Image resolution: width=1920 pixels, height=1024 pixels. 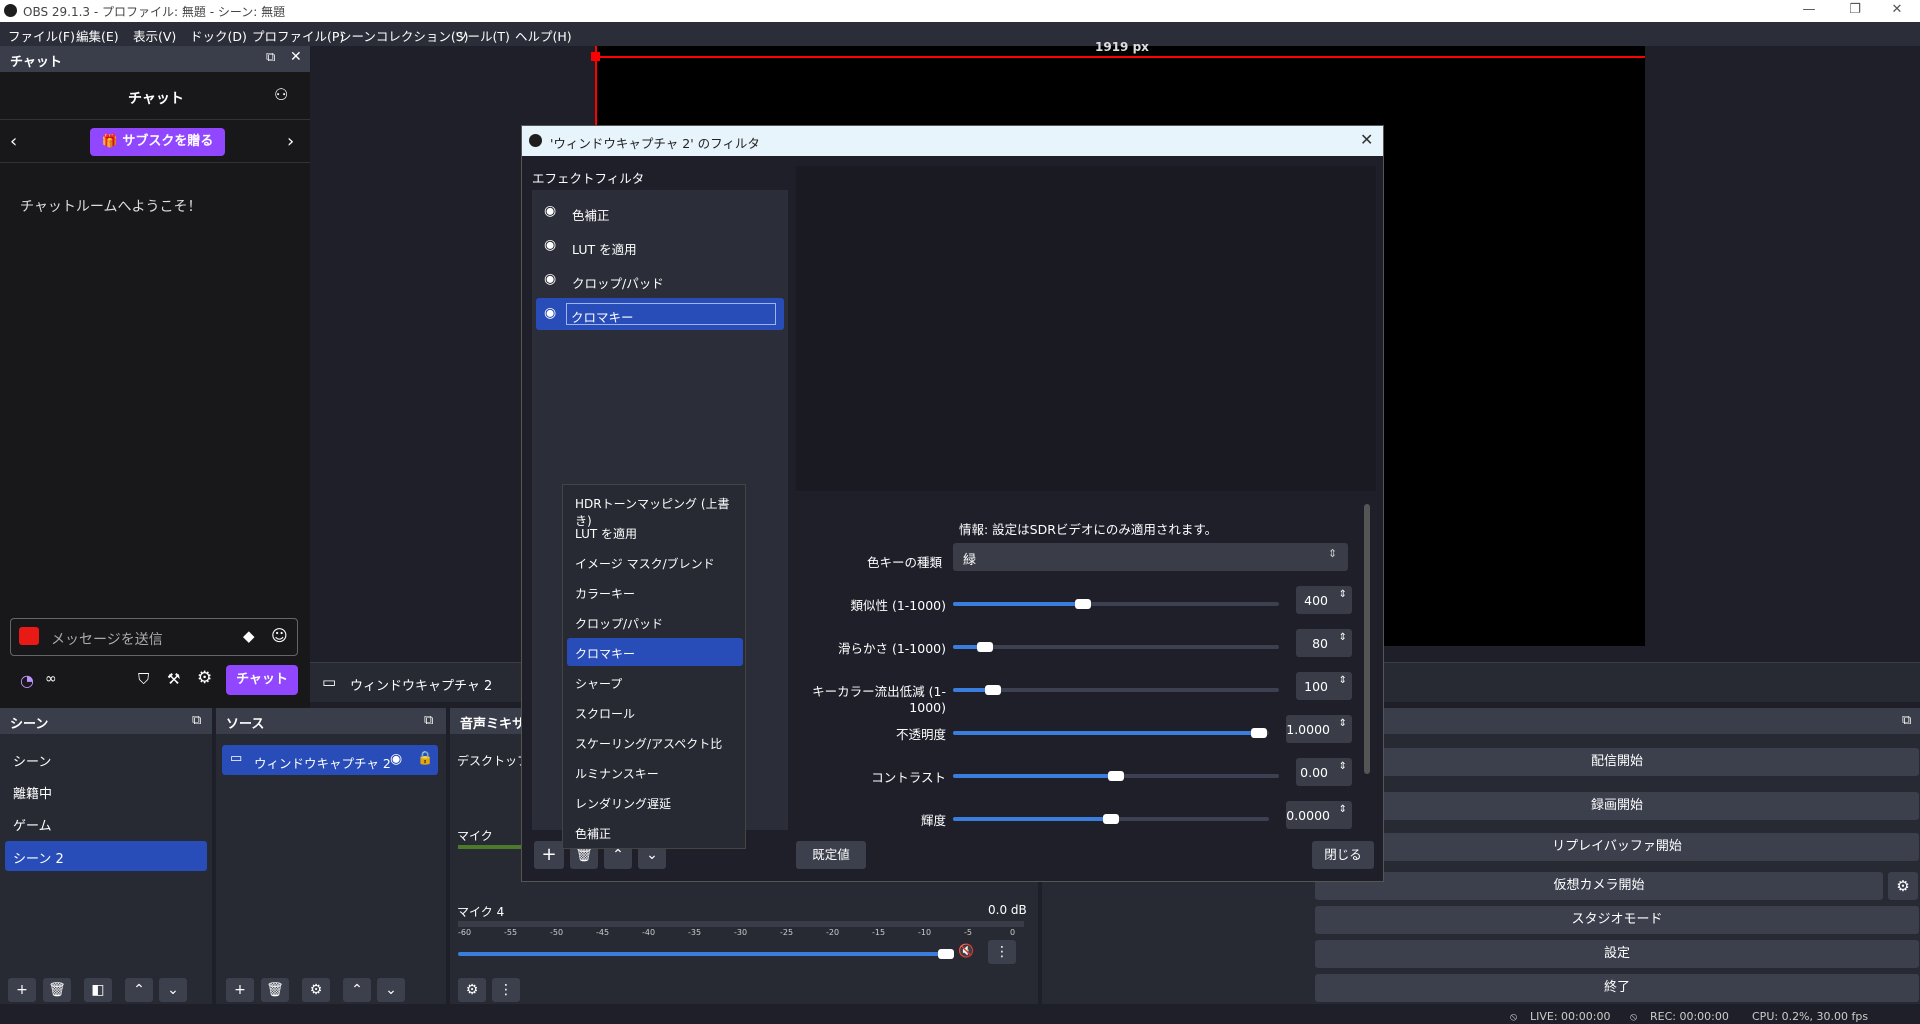 I want to click on gift-sub-button: 🎁 サブスクを贈る, so click(x=157, y=142).